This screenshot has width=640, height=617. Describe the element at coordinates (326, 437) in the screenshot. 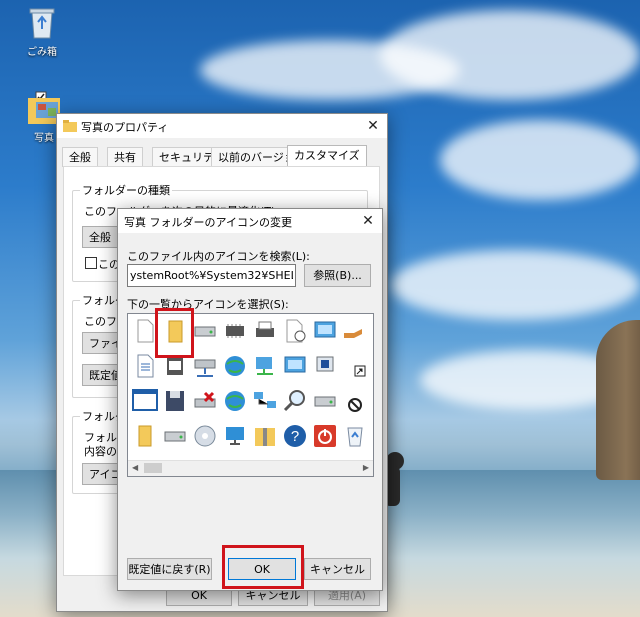

I see `power-icon` at that location.